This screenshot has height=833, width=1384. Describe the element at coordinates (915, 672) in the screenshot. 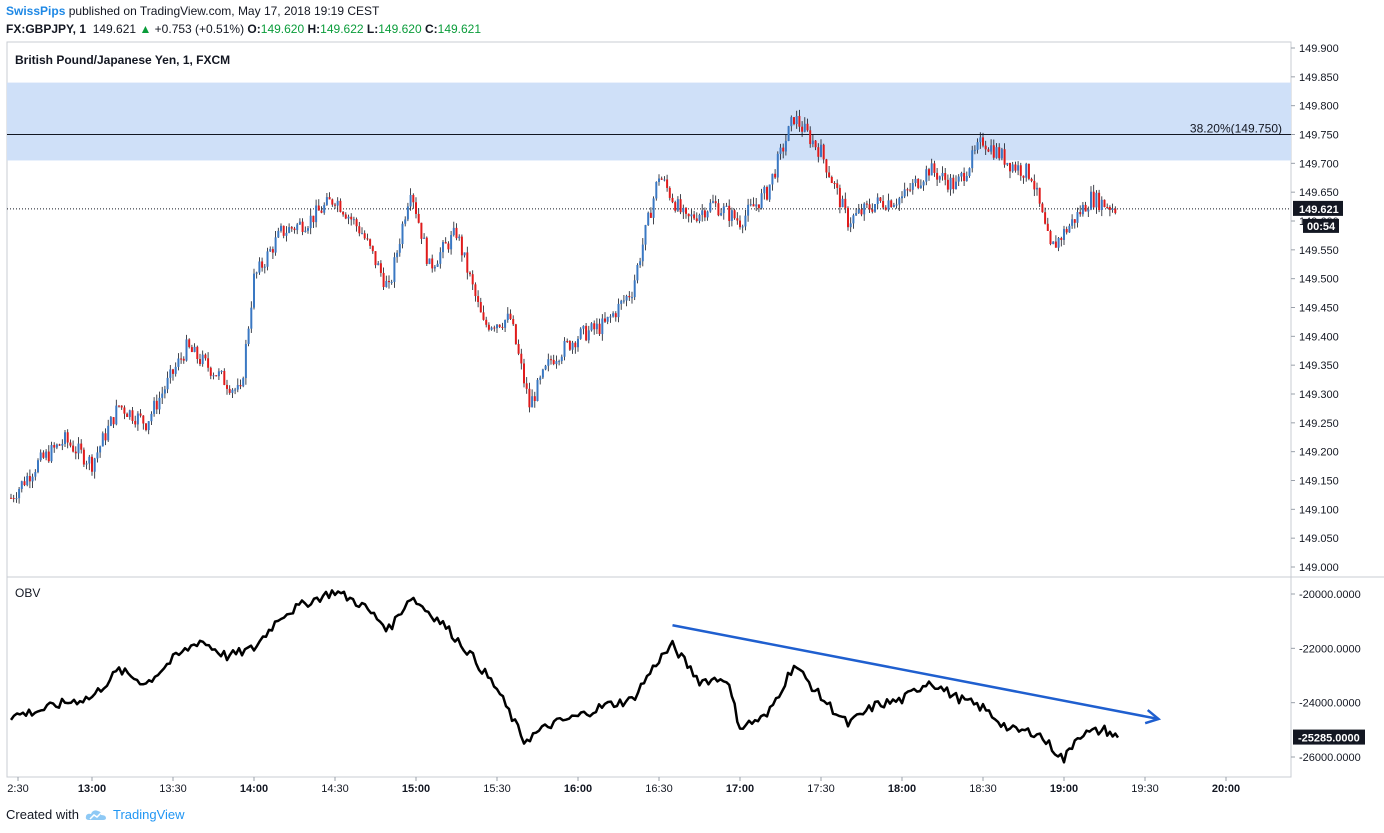

I see `obv-trendline` at that location.